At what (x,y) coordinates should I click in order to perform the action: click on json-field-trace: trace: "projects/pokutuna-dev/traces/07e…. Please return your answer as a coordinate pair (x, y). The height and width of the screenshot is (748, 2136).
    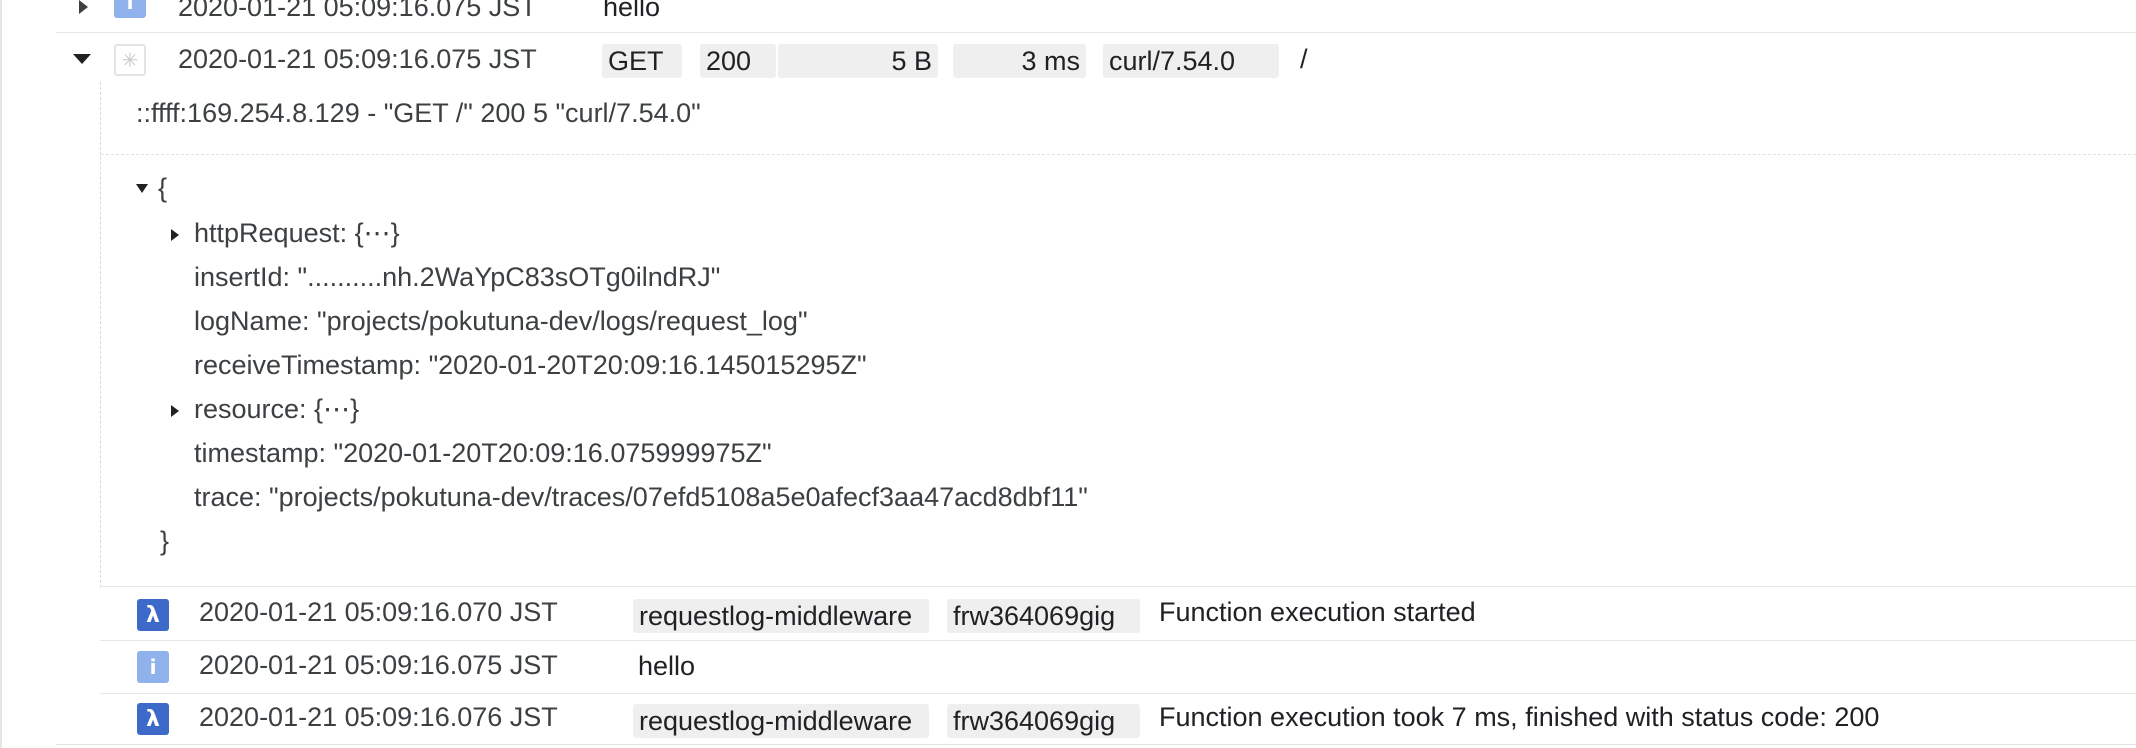
    Looking at the image, I should click on (641, 497).